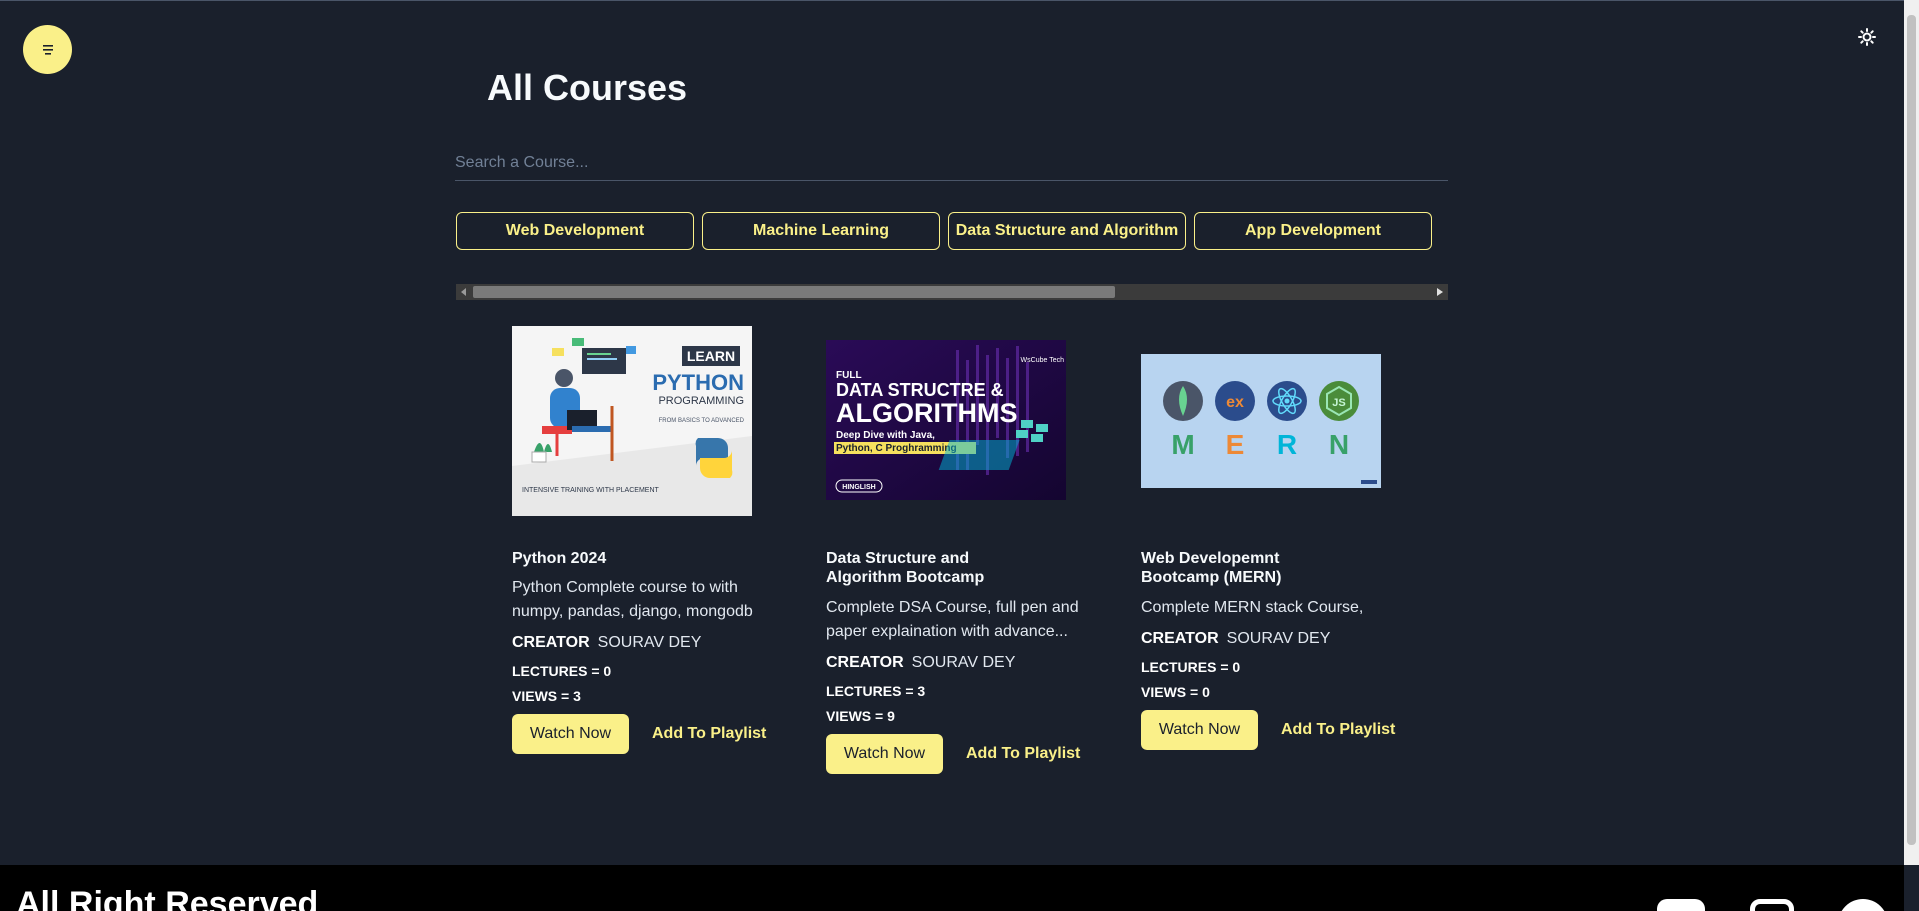 The width and height of the screenshot is (1919, 911). What do you see at coordinates (590, 490) in the screenshot?
I see `poster-foot: INTENSIVE TRAINING WITH PLACEMENT` at bounding box center [590, 490].